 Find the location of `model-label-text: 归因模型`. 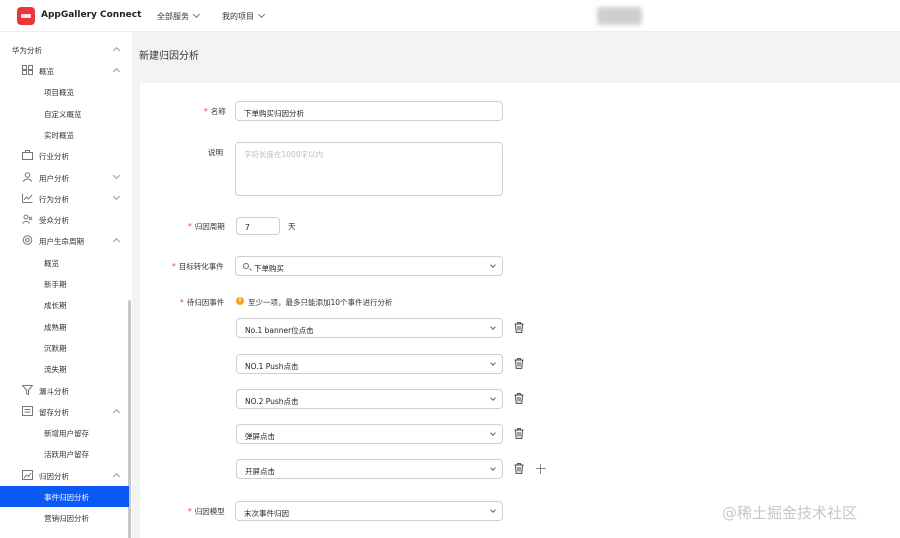

model-label-text: 归因模型 is located at coordinates (209, 511).